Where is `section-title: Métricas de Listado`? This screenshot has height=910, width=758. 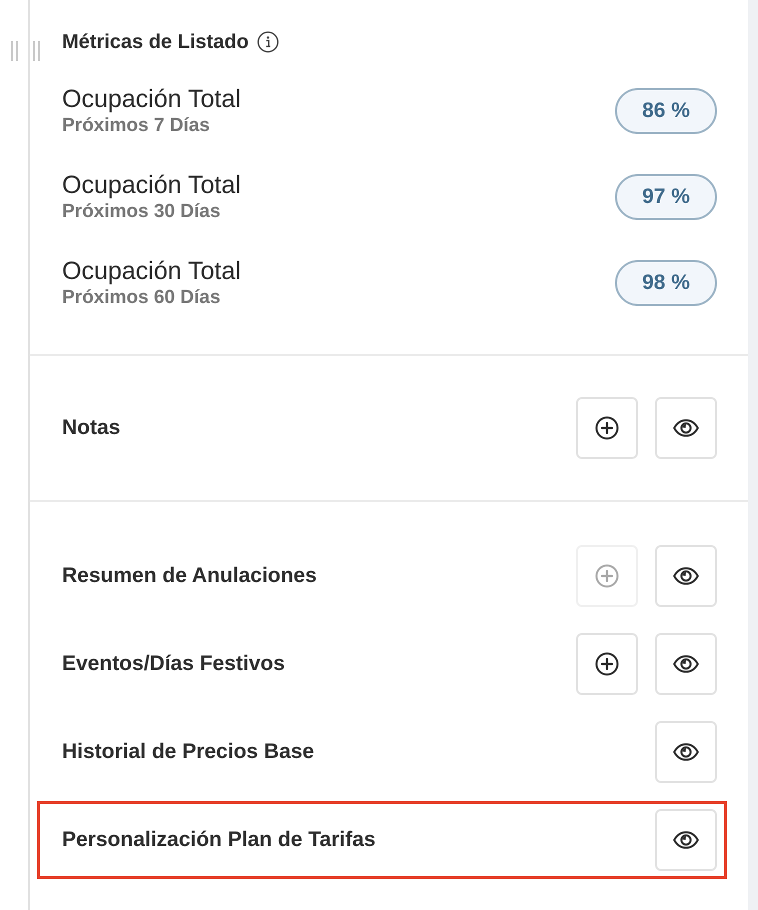
section-title: Métricas de Listado is located at coordinates (155, 42).